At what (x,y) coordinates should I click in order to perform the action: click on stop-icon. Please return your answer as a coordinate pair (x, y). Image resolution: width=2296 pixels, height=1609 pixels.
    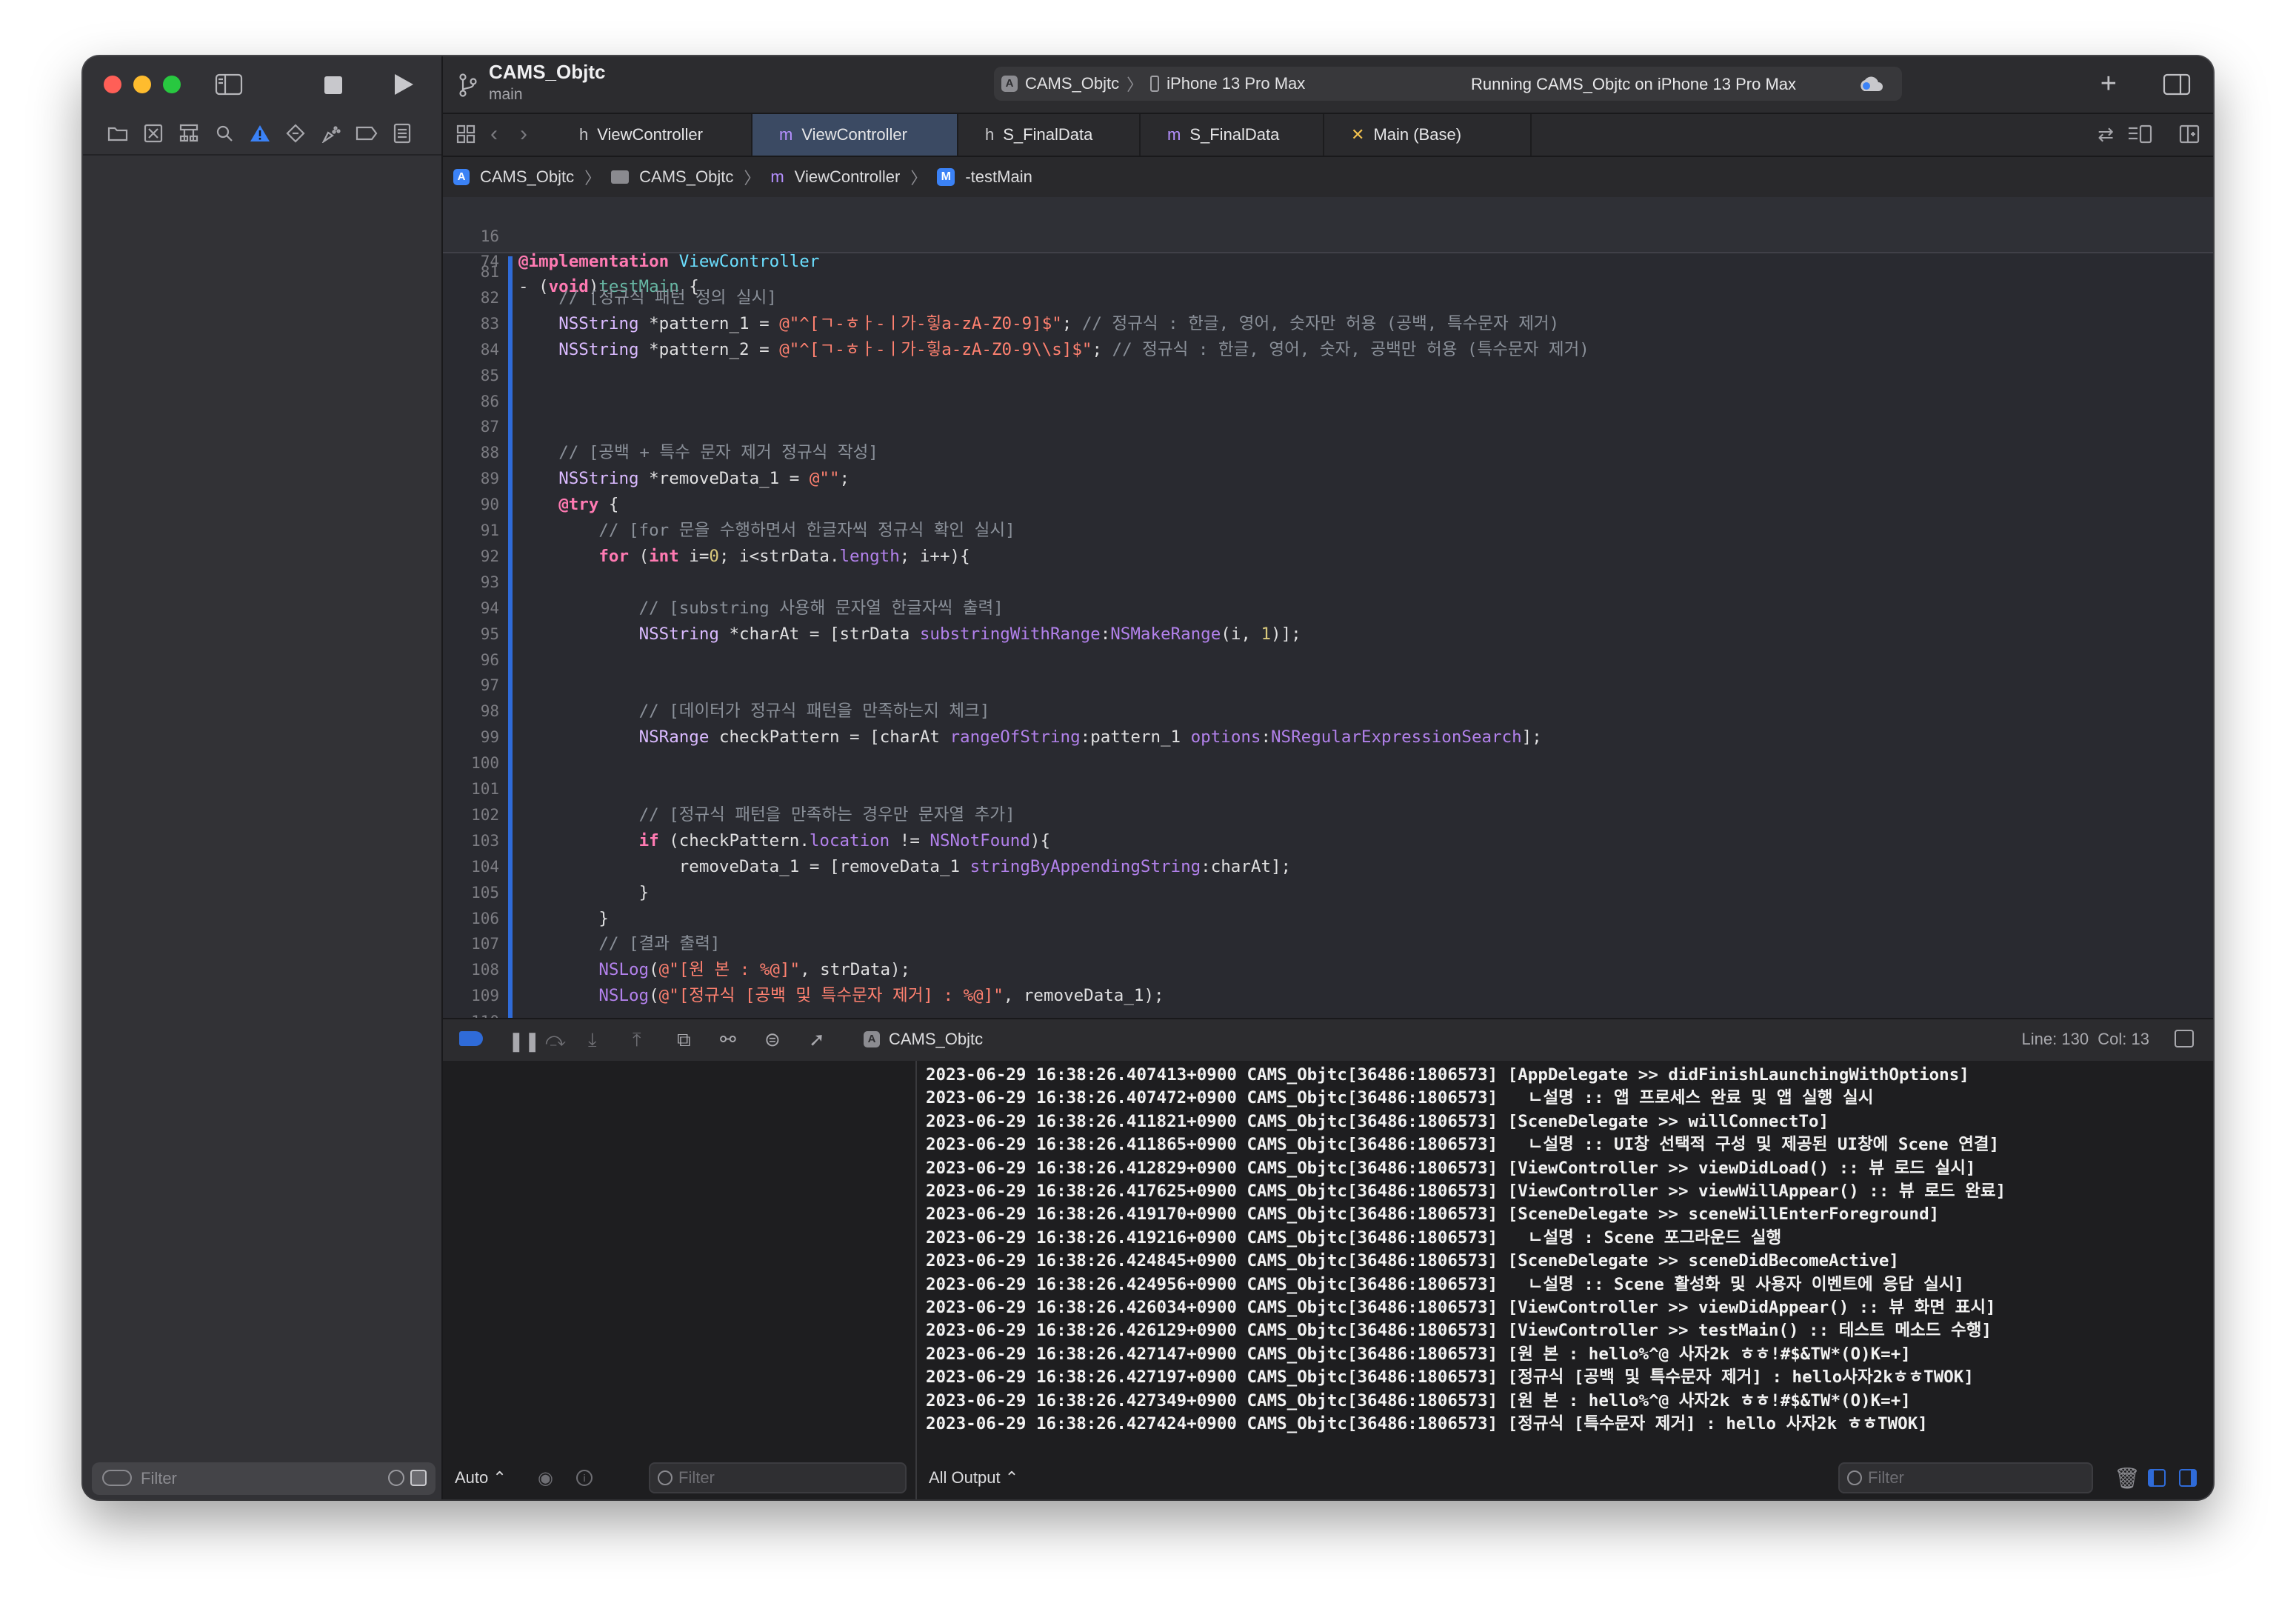
    Looking at the image, I should click on (333, 85).